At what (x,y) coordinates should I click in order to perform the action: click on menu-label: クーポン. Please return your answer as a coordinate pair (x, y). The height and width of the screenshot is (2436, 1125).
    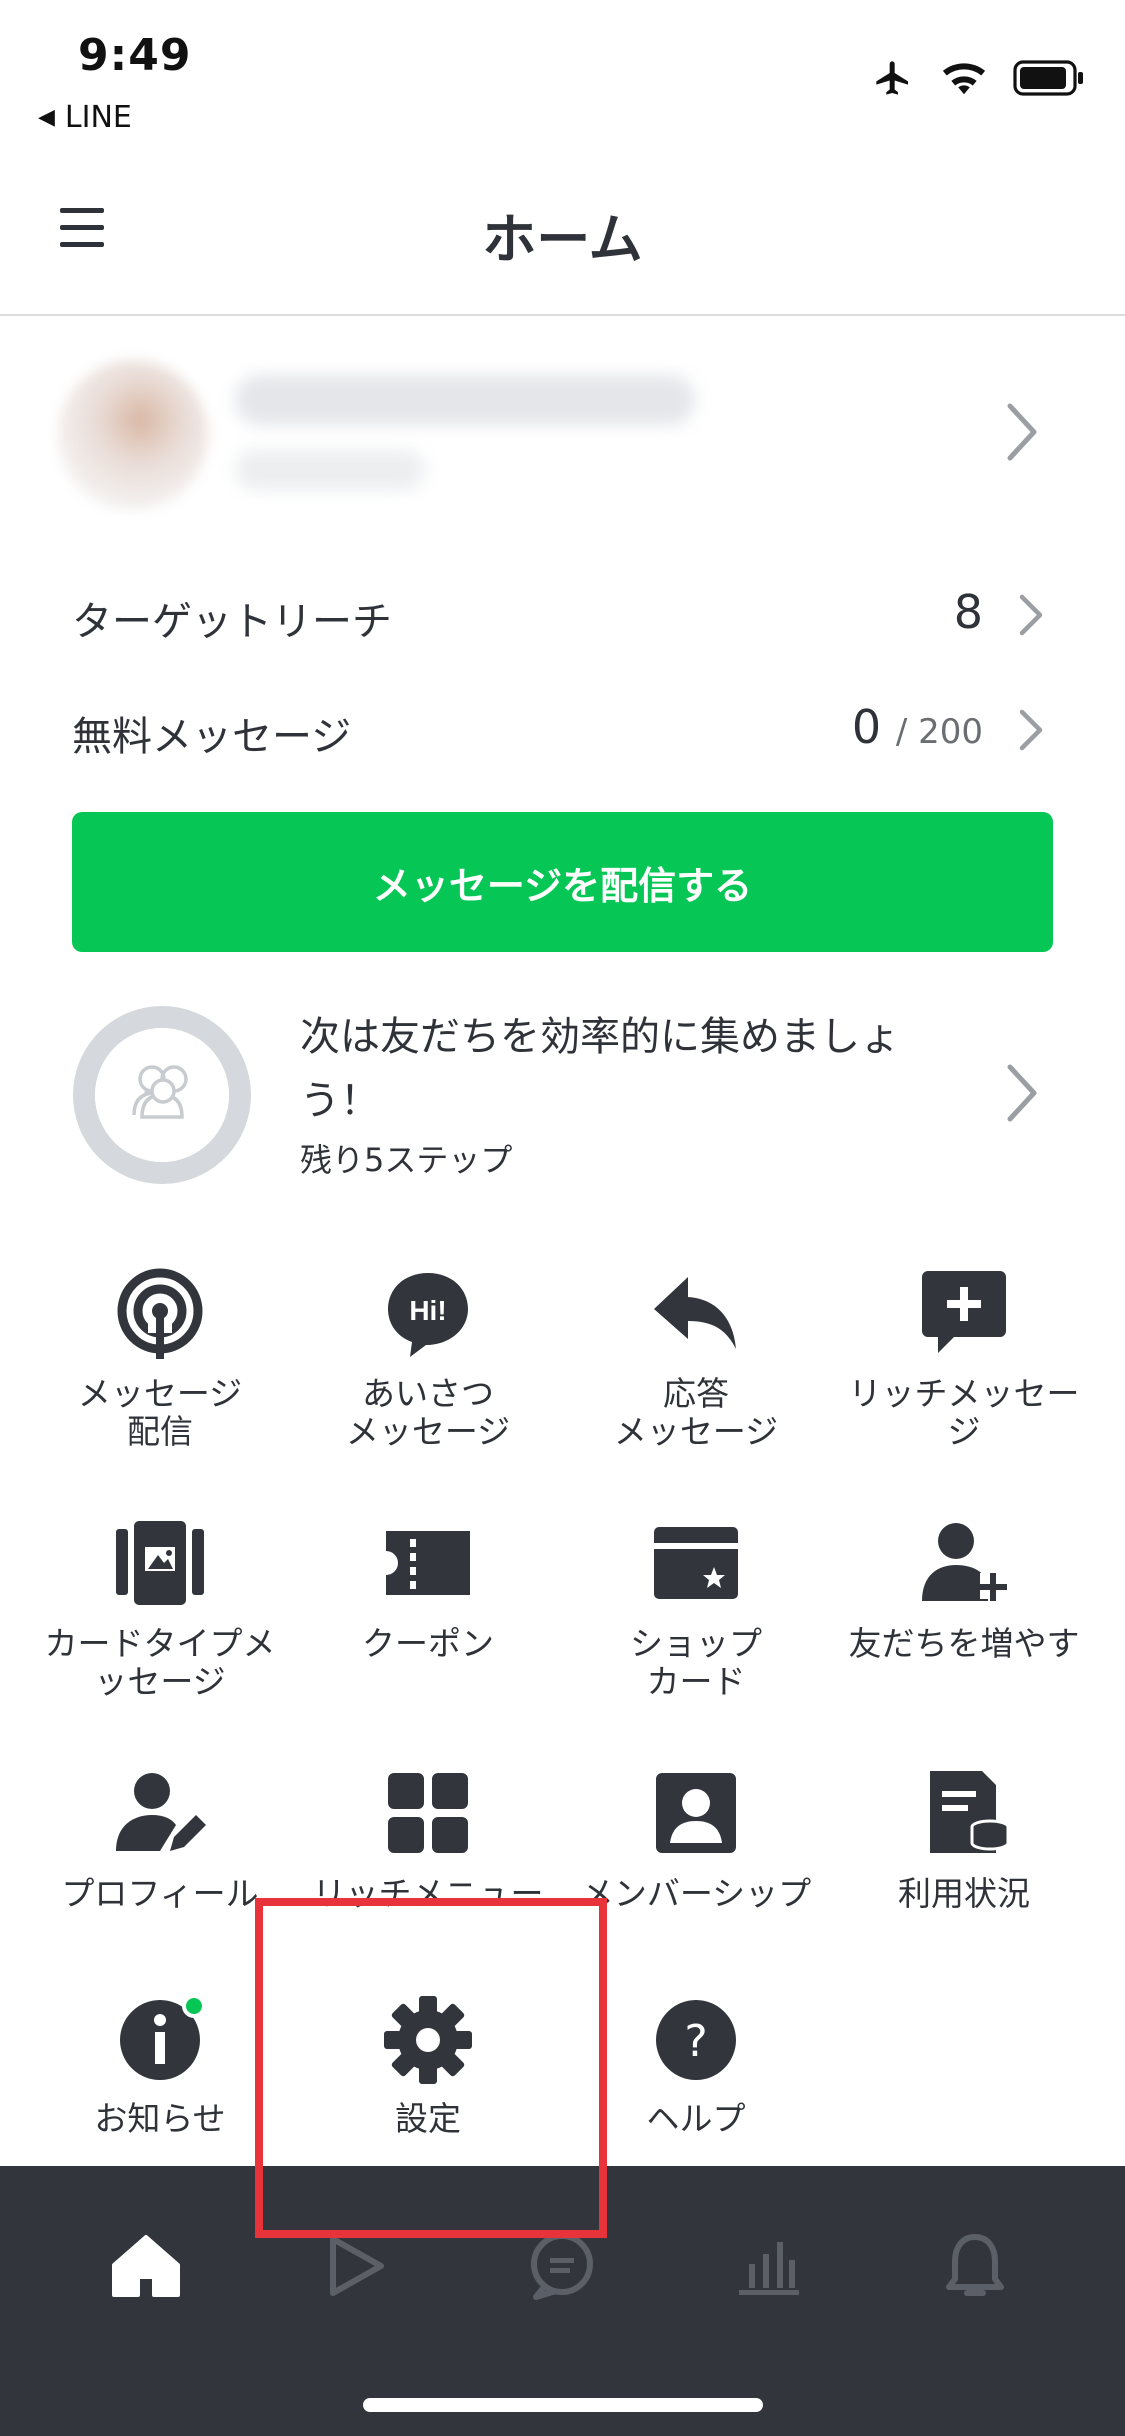
    Looking at the image, I should click on (428, 1643).